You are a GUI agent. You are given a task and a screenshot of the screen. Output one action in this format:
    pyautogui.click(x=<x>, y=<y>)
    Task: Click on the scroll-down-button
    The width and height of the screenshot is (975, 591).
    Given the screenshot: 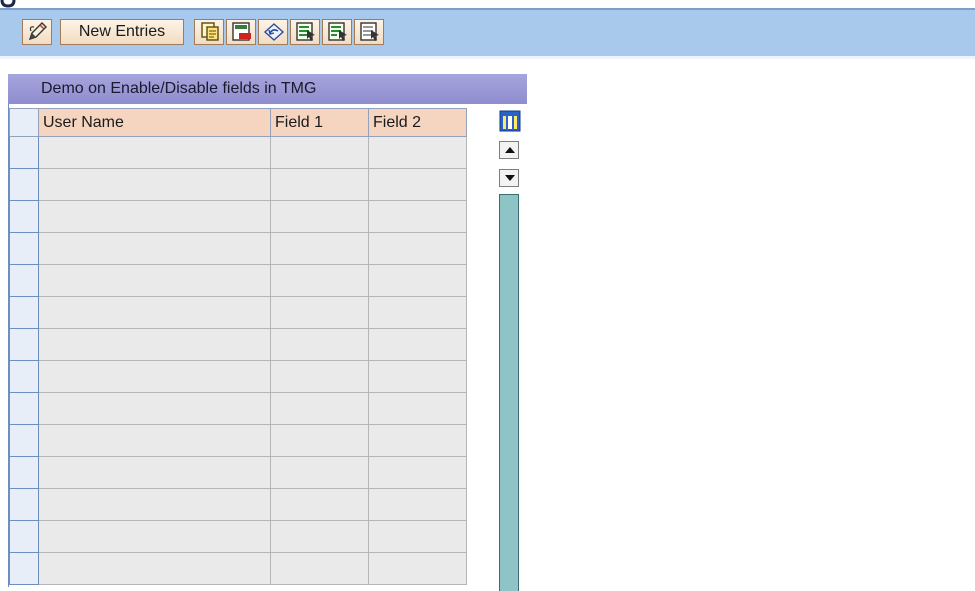 What is the action you would take?
    pyautogui.click(x=509, y=178)
    